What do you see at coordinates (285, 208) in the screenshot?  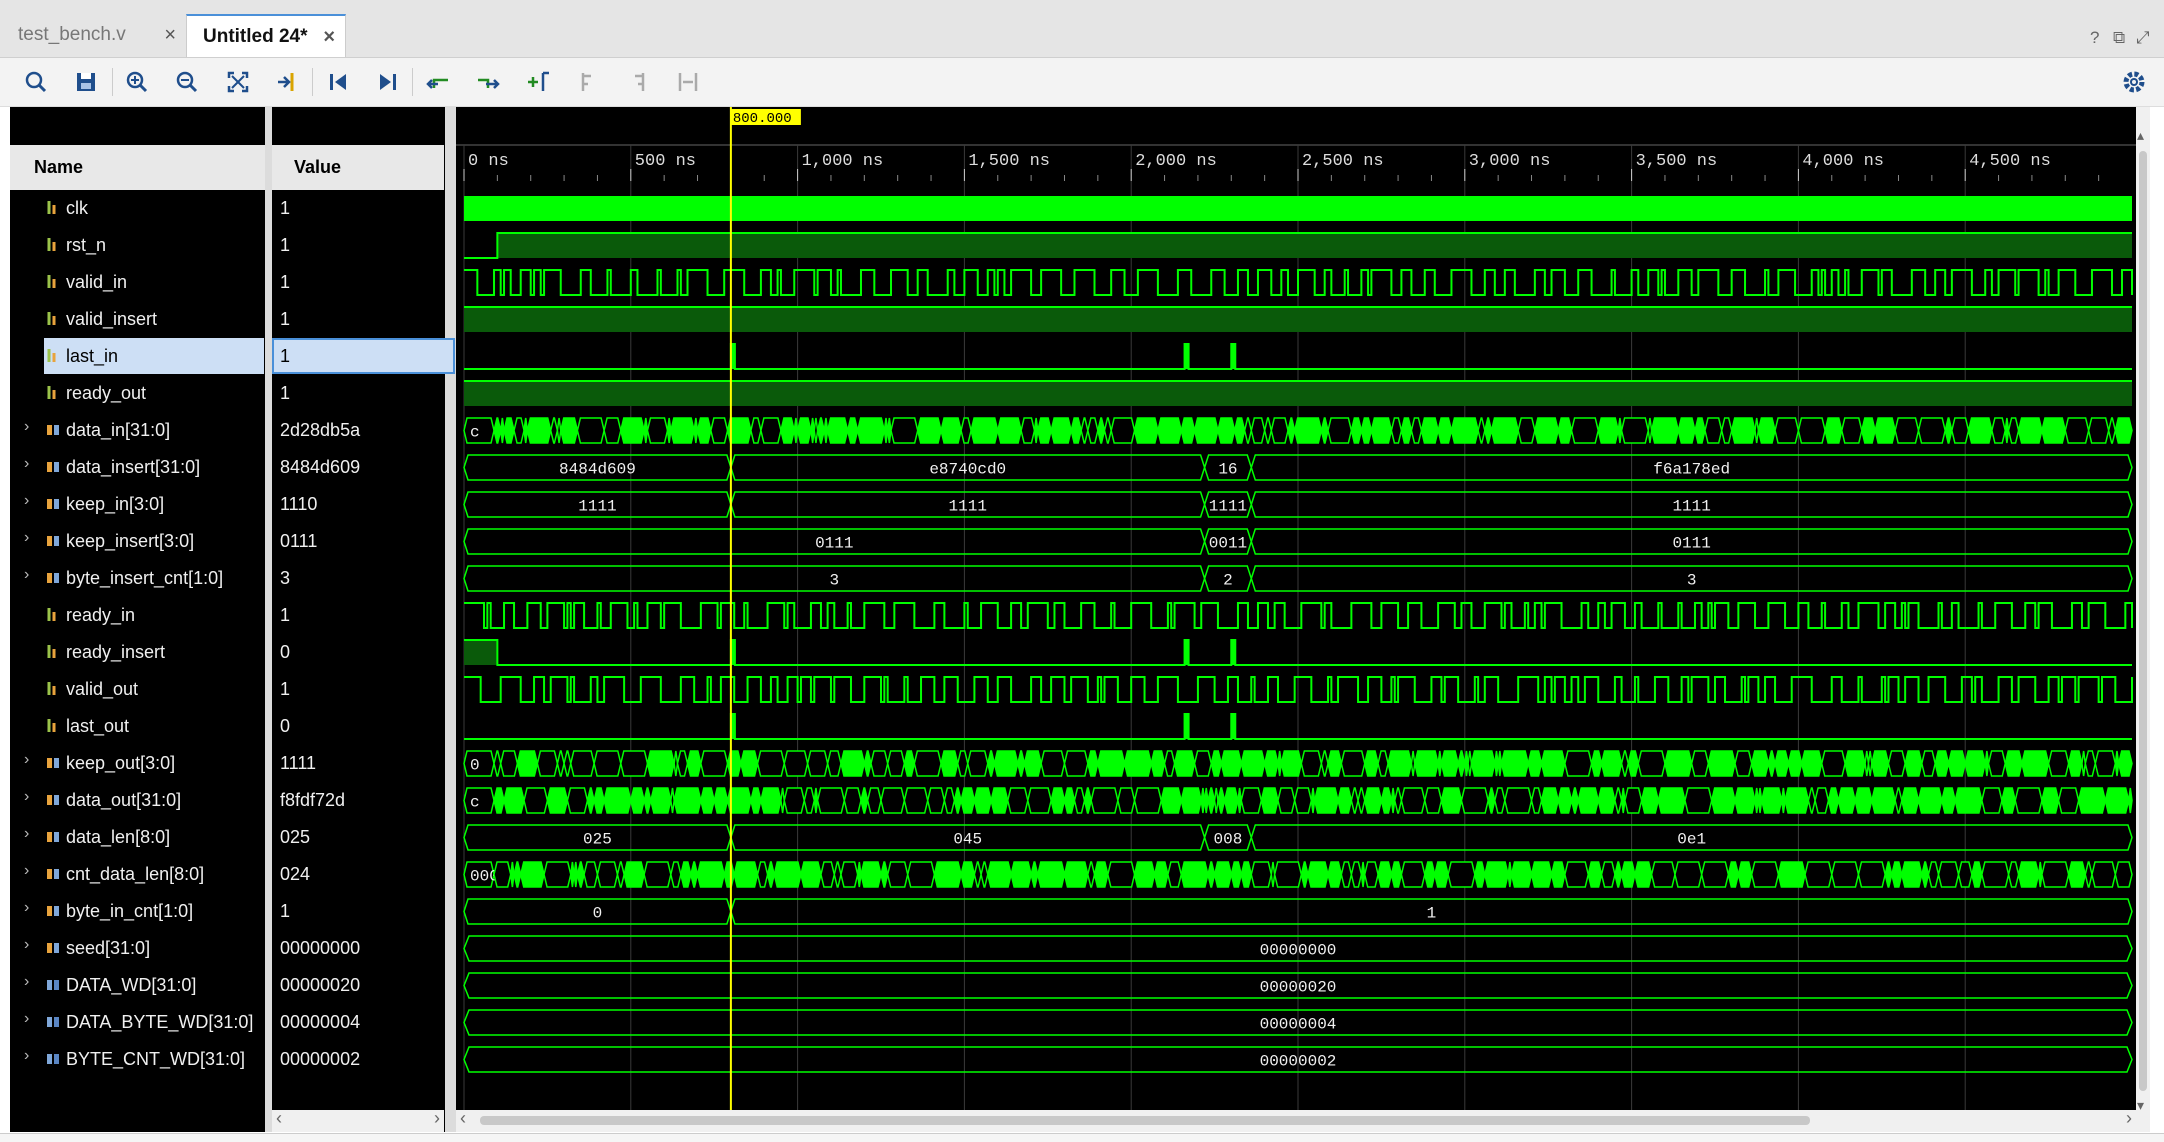 I see `signal-value: 1` at bounding box center [285, 208].